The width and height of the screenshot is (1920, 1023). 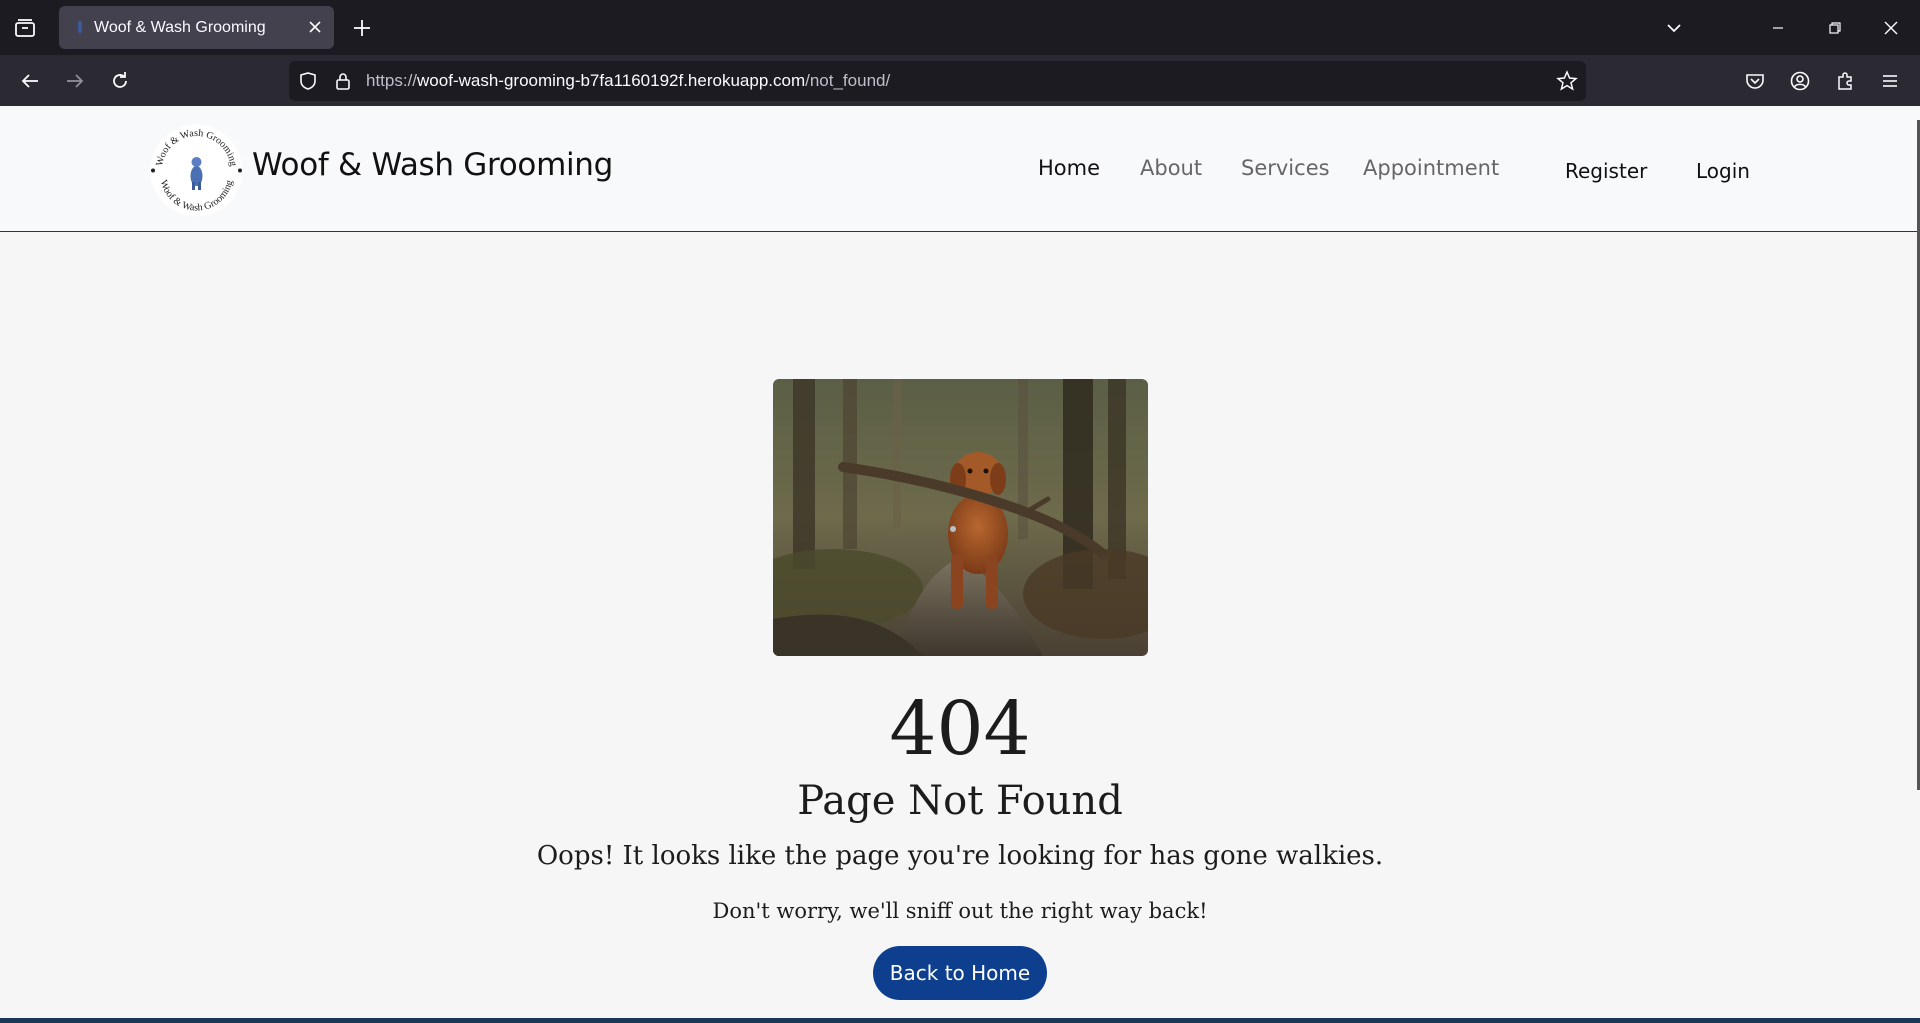 I want to click on forward-arrow-icon, so click(x=75, y=81).